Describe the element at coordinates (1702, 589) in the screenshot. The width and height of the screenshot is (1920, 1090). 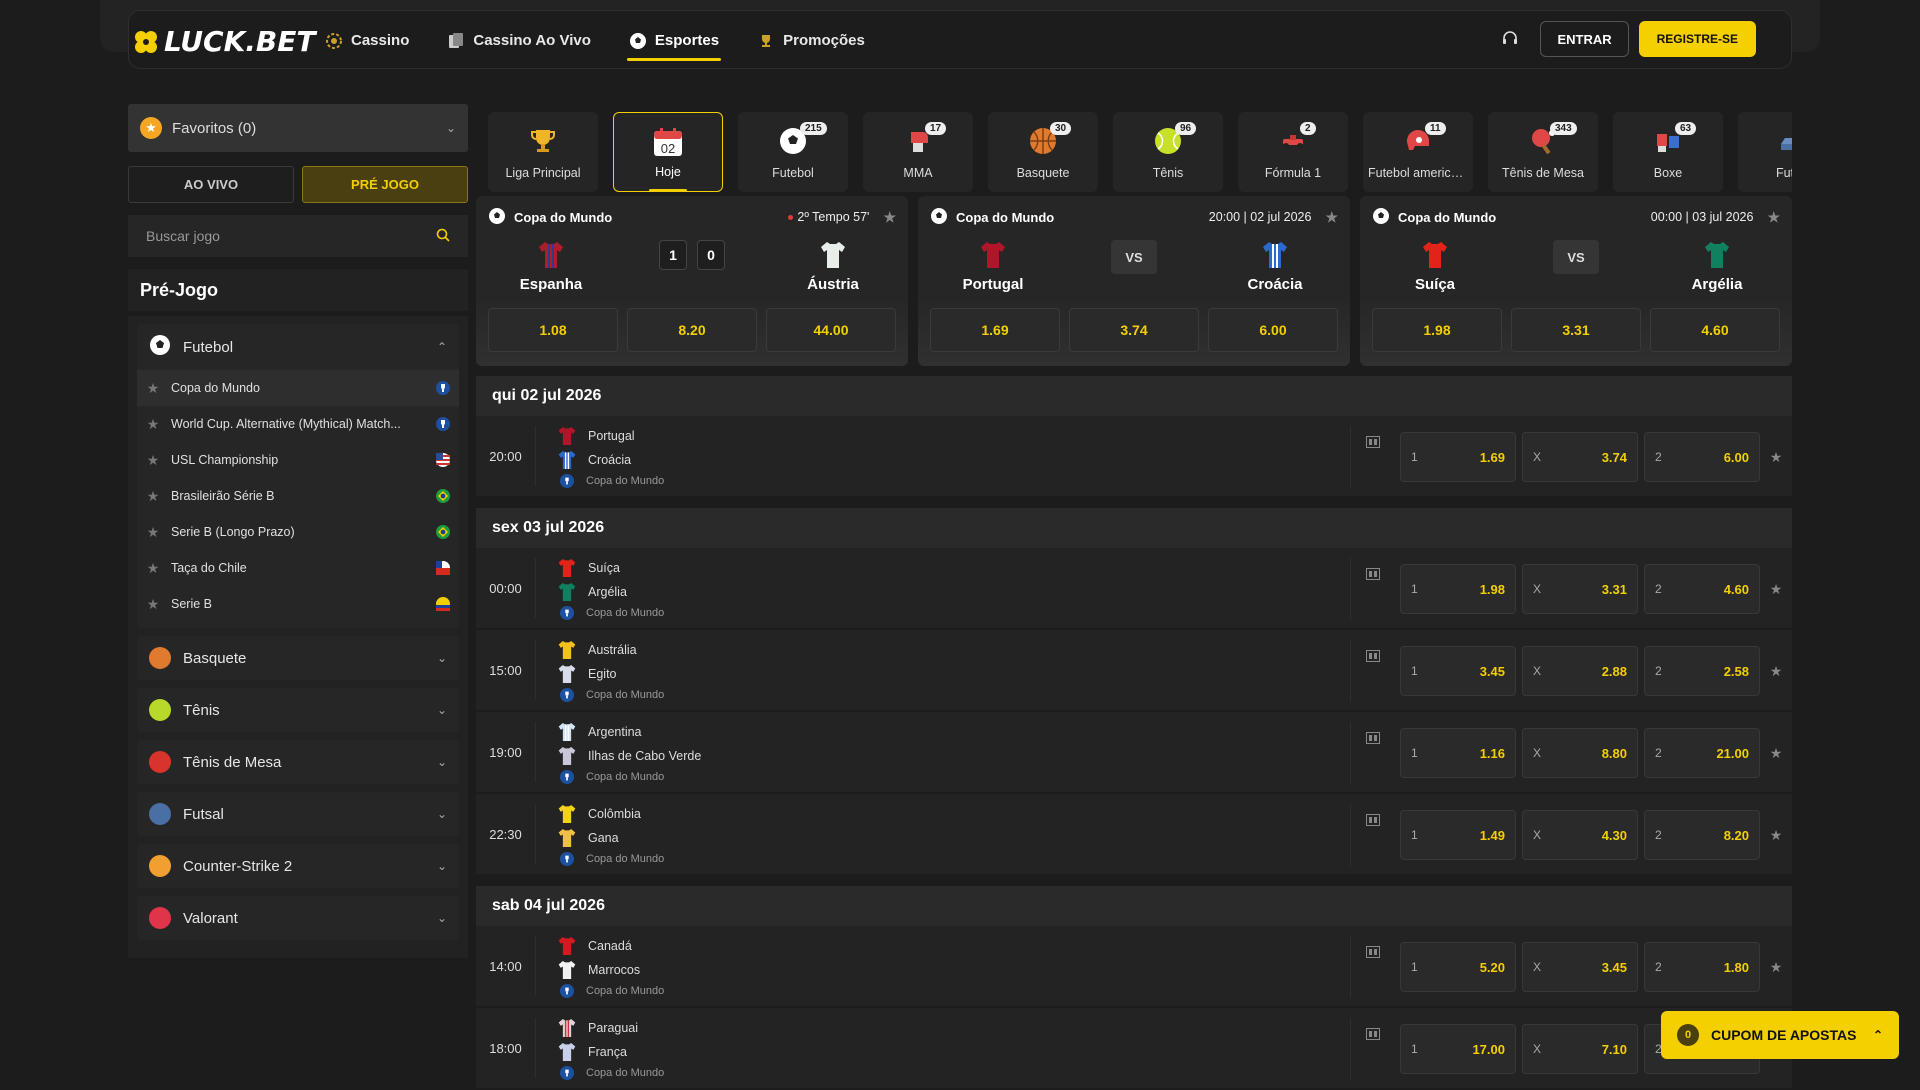
I see `odd-button: 2 4.60` at that location.